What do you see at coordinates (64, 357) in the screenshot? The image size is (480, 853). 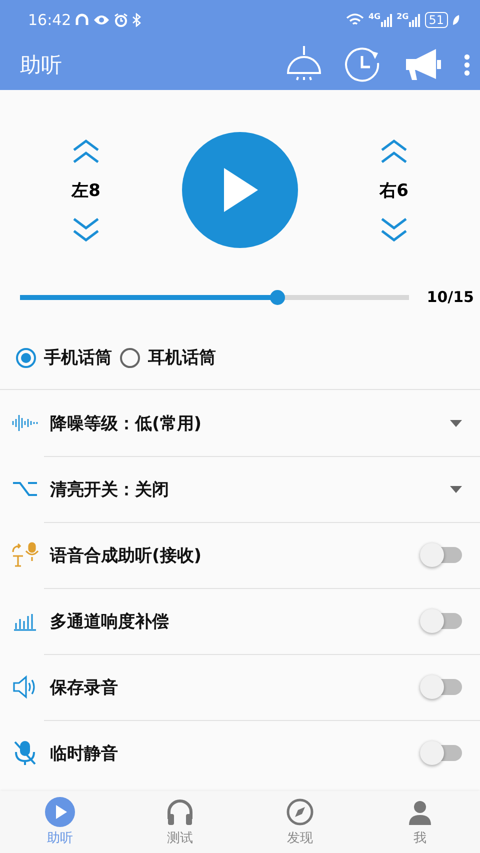 I see `microphone-radio: 手机话筒` at bounding box center [64, 357].